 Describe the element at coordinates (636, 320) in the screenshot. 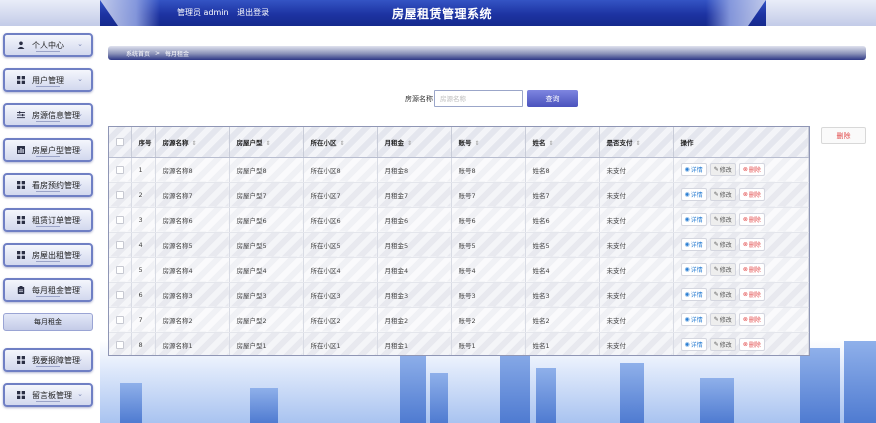

I see `cell-paid: 未支付` at that location.